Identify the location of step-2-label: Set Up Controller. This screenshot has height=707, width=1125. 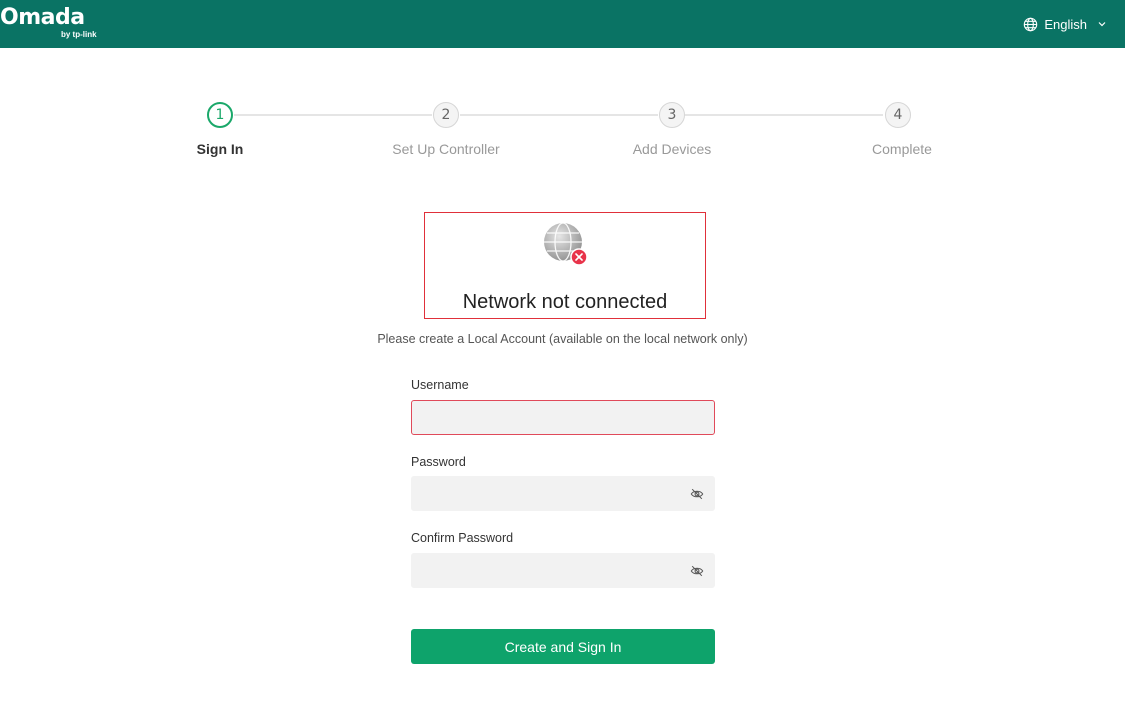
(446, 149).